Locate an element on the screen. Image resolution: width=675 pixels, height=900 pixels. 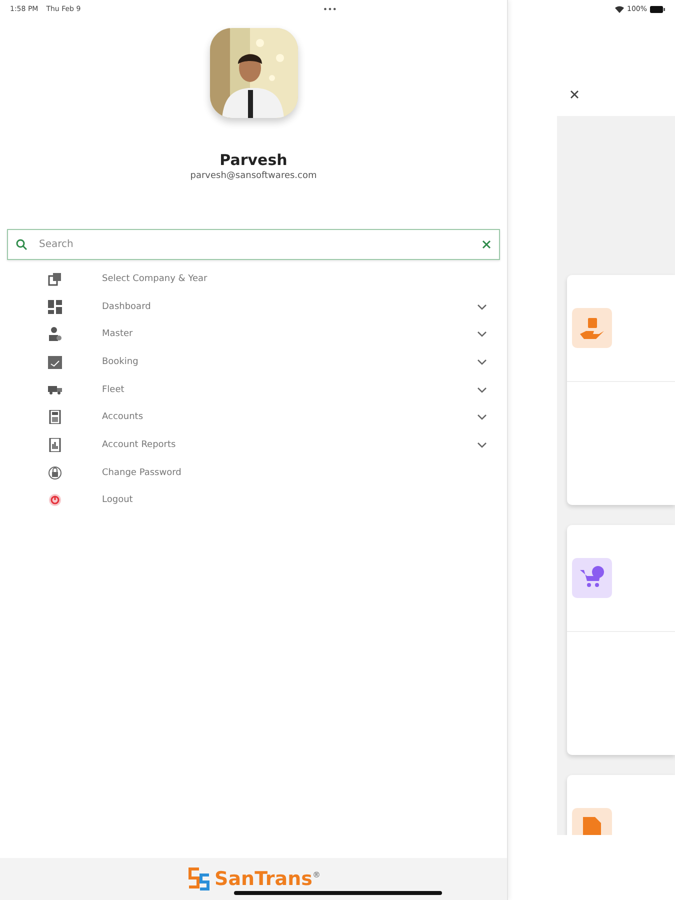
menu-item: Booking is located at coordinates (253, 362).